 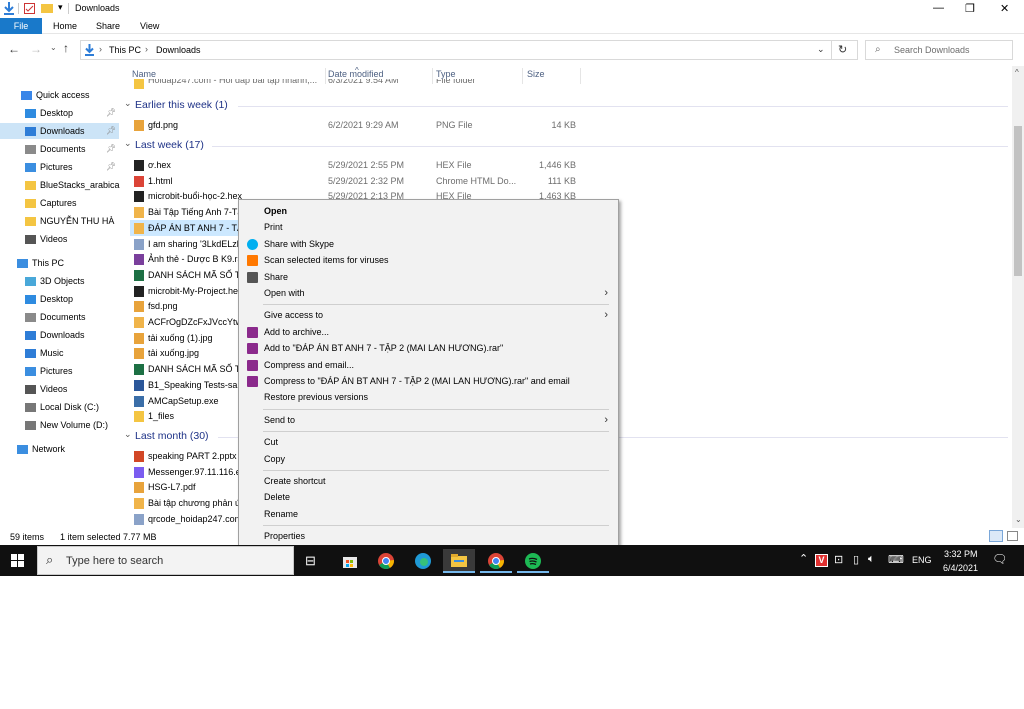 What do you see at coordinates (144, 74) in the screenshot?
I see `column-header-name: Name` at bounding box center [144, 74].